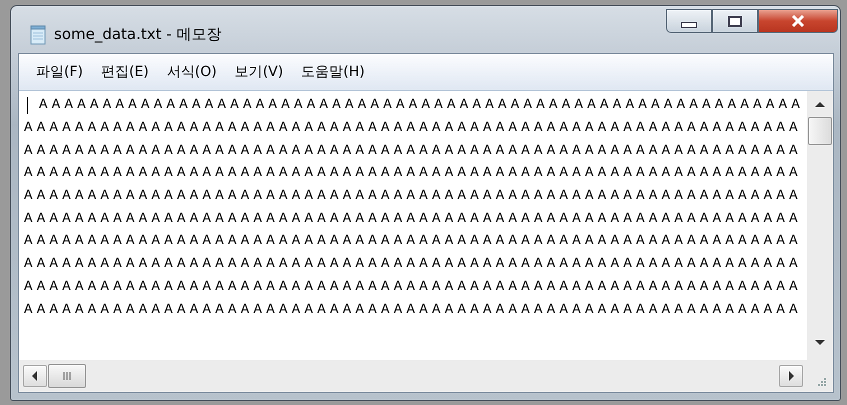 The image size is (847, 405). I want to click on menu-item: 편집(E), so click(125, 72).